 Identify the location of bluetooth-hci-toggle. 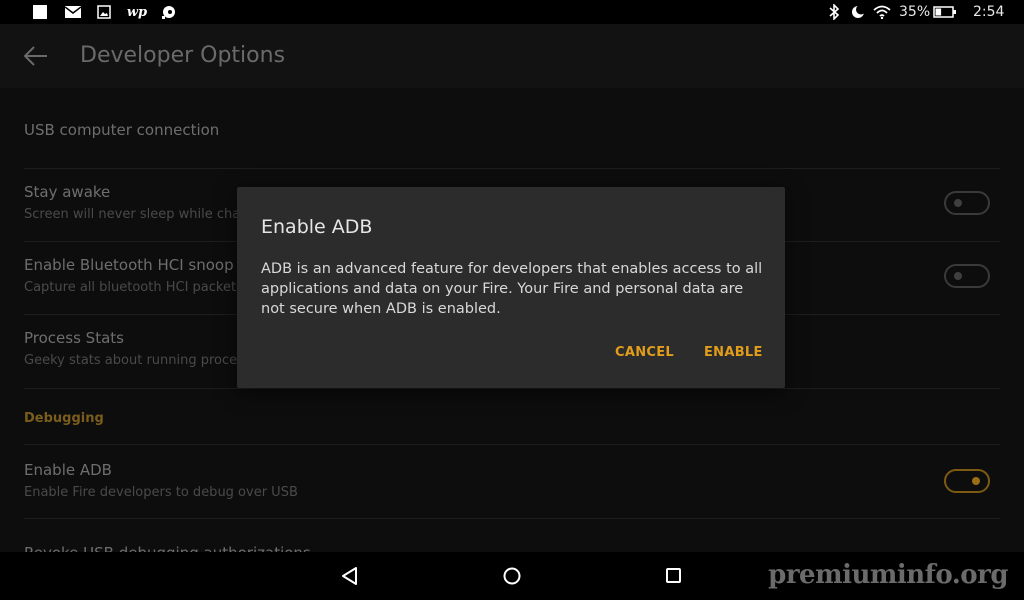
(967, 276).